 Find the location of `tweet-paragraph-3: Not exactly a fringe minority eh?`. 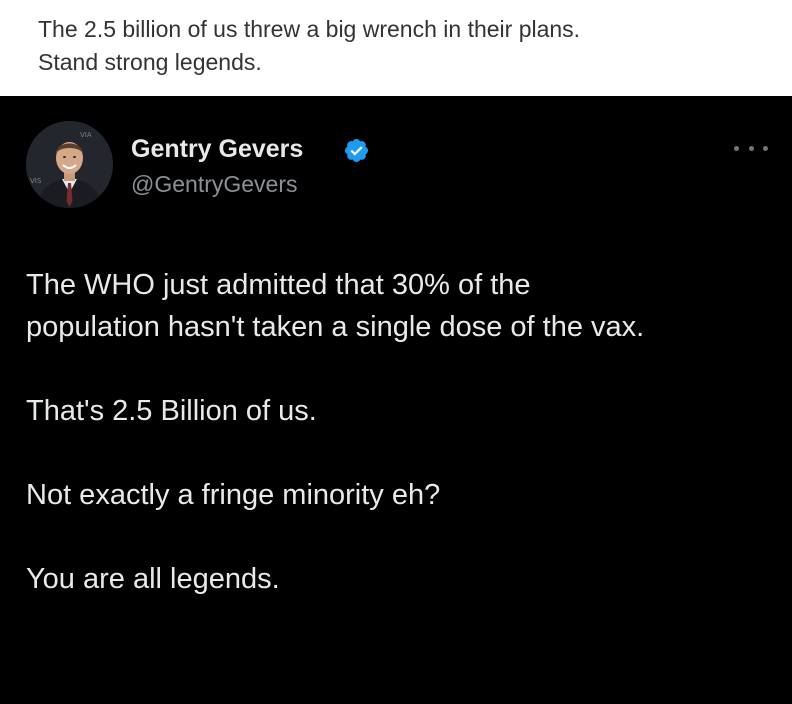

tweet-paragraph-3: Not exactly a fringe minority eh? is located at coordinates (233, 495).